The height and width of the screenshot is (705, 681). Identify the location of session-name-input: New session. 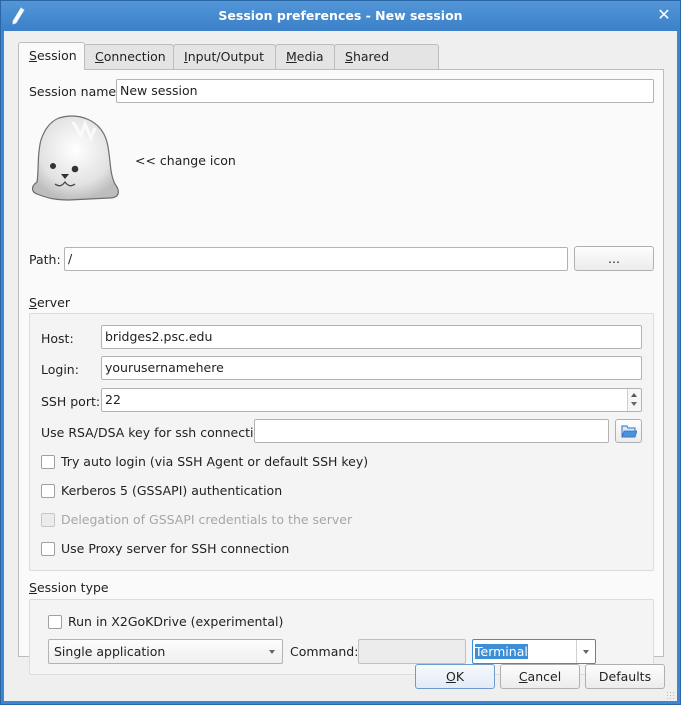
(385, 91).